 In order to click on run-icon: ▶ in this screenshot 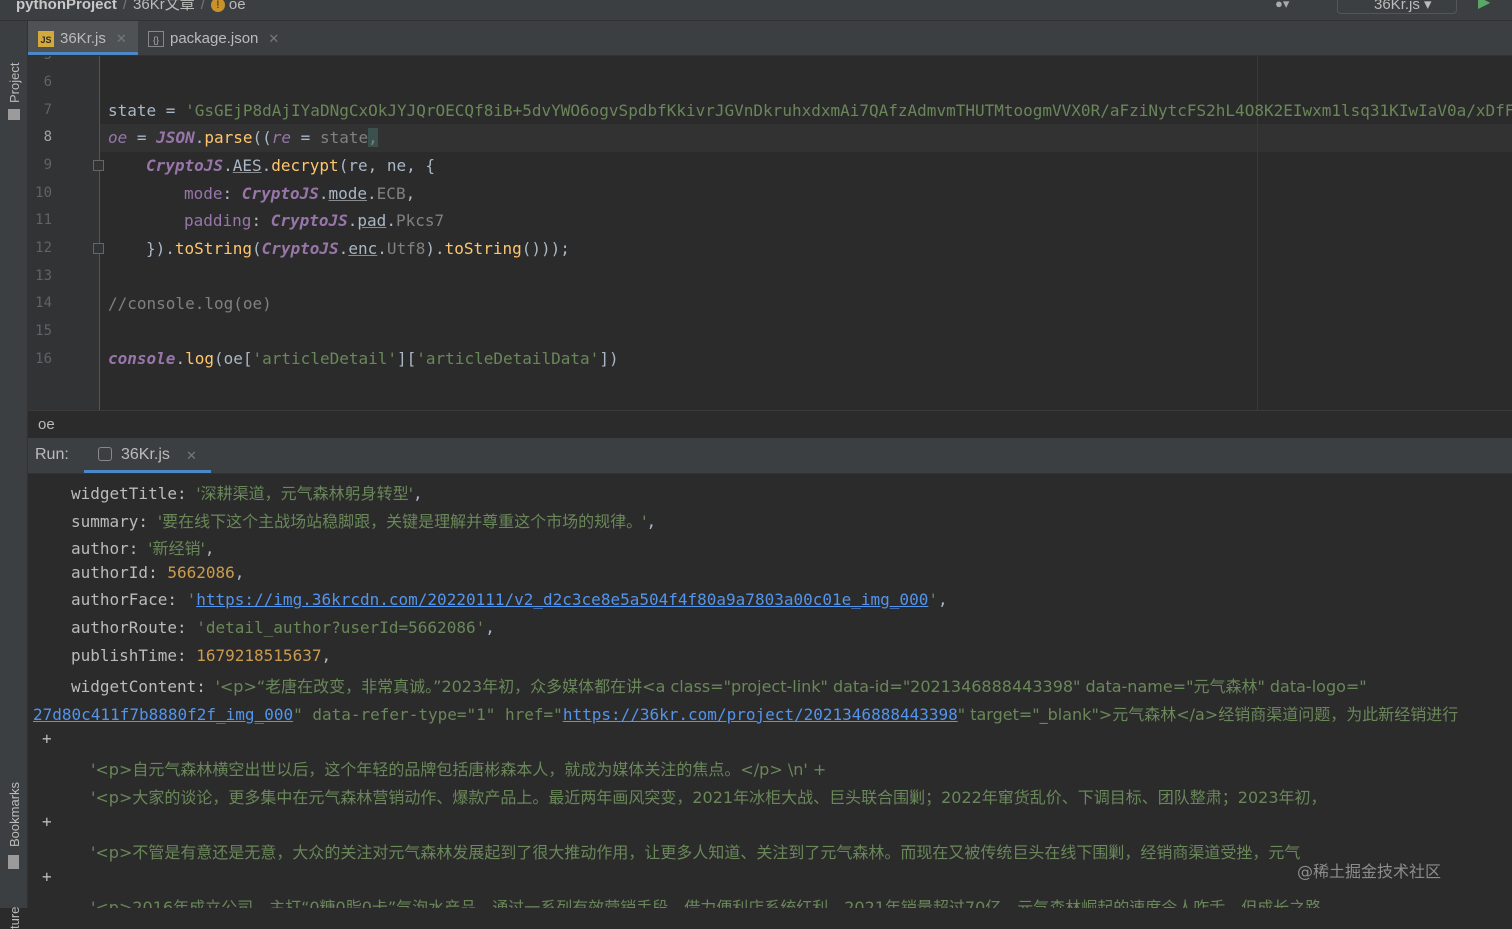, I will do `click(1484, 6)`.